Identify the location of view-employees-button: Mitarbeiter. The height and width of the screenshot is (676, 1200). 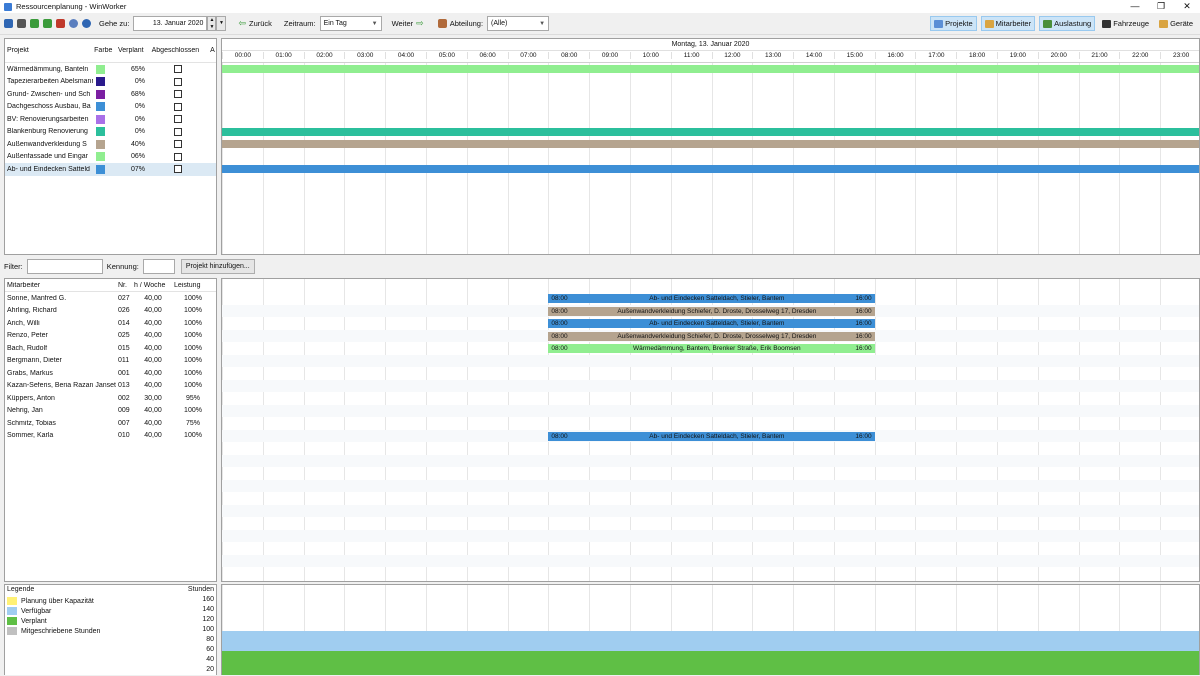
(1008, 23).